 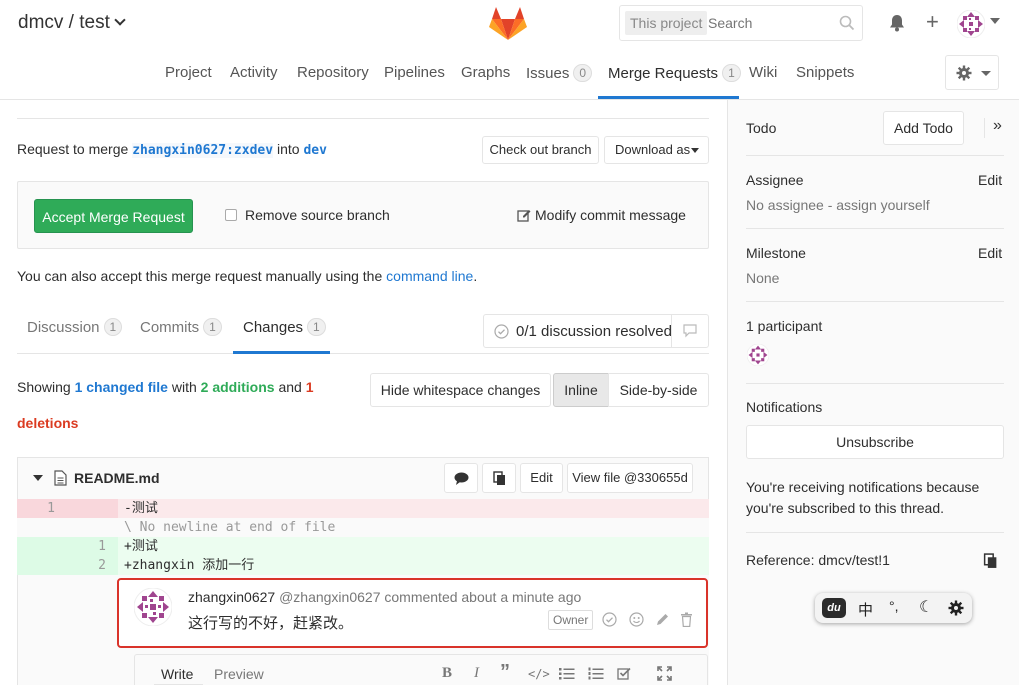 What do you see at coordinates (429, 276) in the screenshot?
I see `command-line-link: command line` at bounding box center [429, 276].